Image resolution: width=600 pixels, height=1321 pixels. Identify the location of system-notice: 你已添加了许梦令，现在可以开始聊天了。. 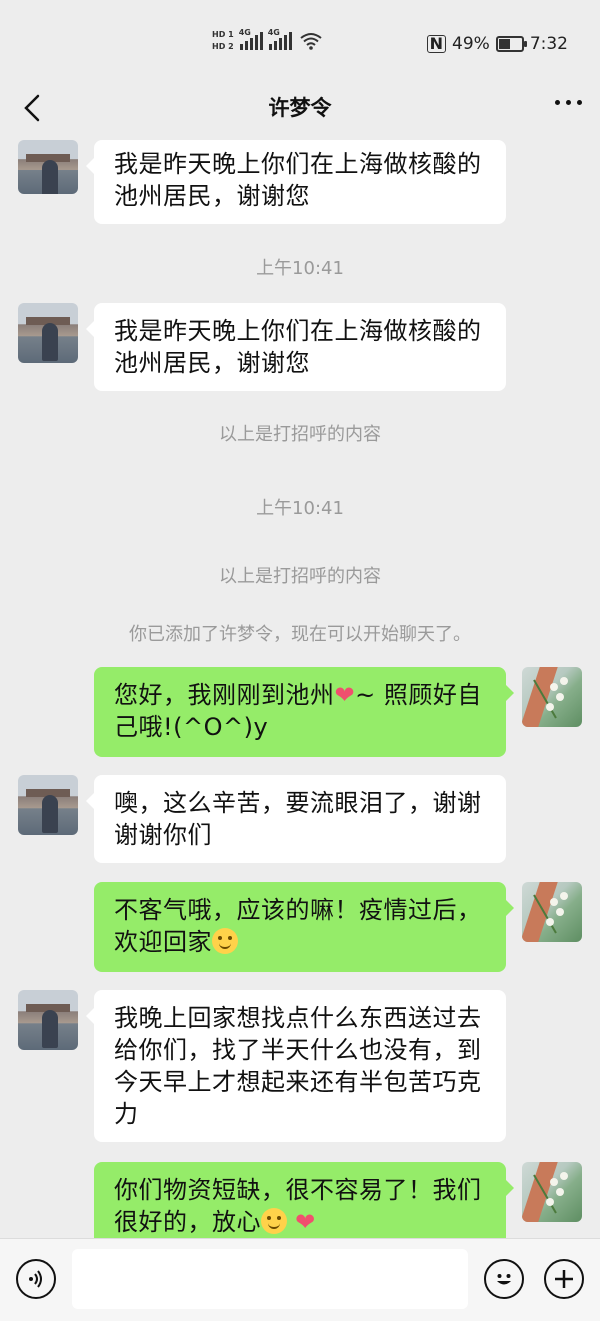
(300, 634).